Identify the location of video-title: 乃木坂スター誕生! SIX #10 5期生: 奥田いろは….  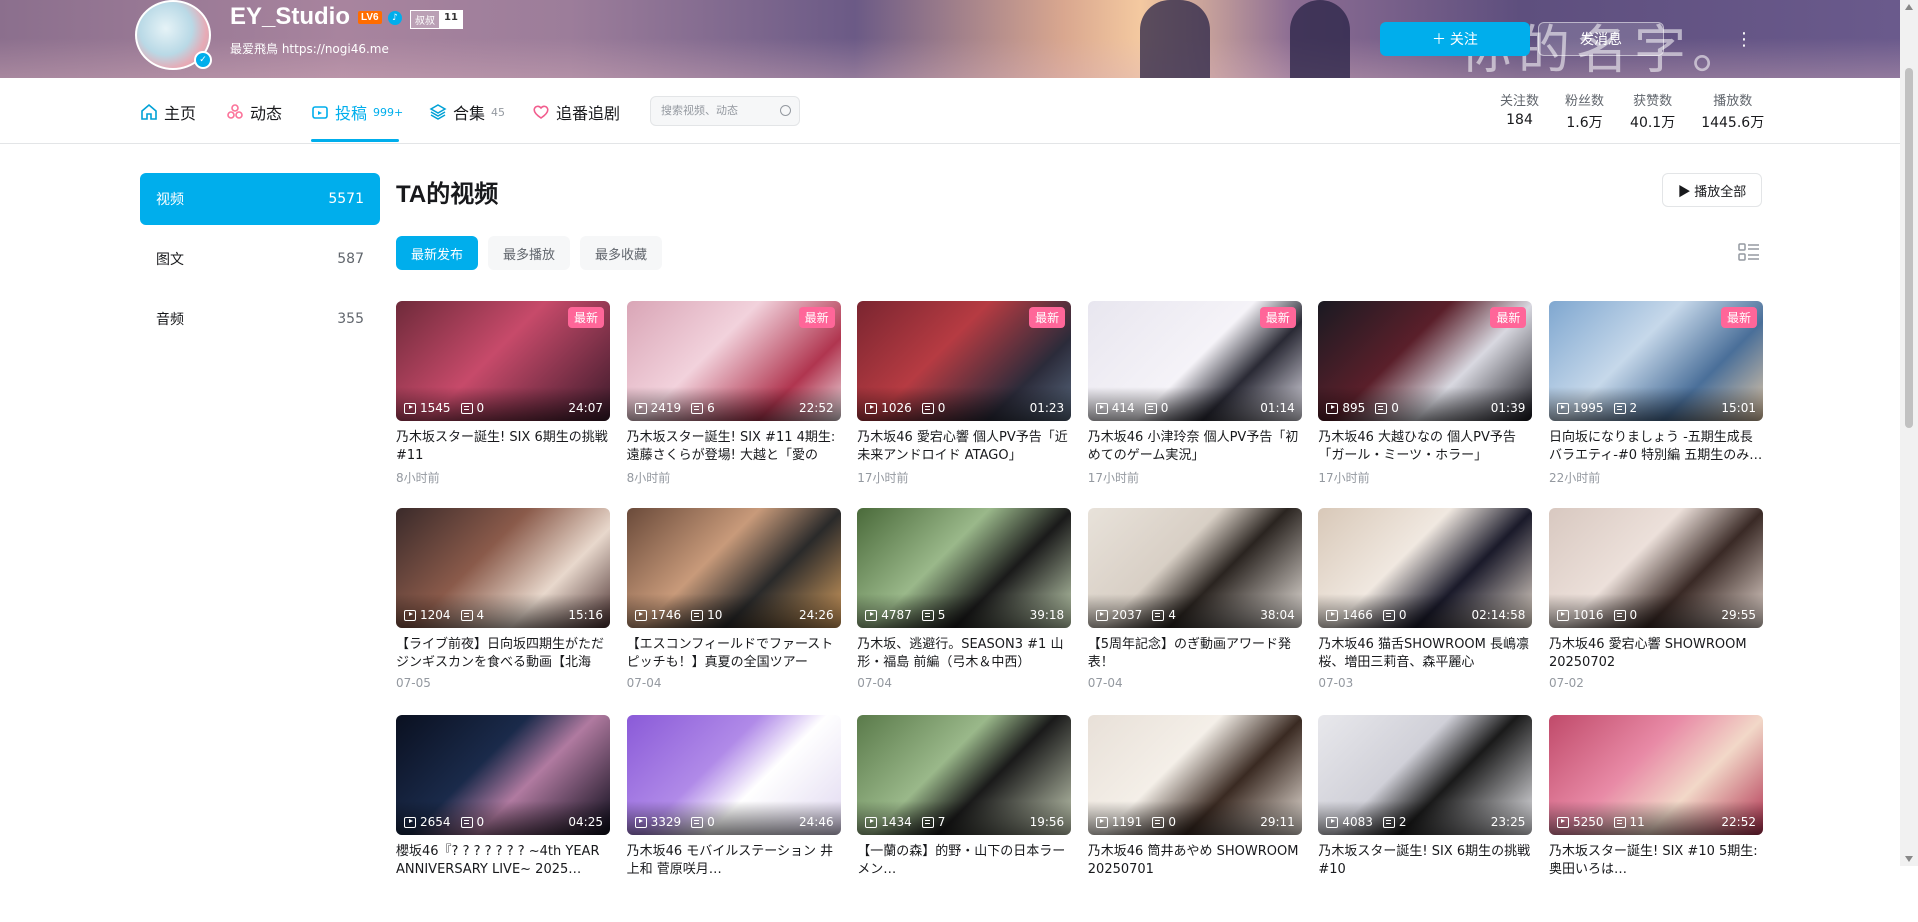
(1656, 861).